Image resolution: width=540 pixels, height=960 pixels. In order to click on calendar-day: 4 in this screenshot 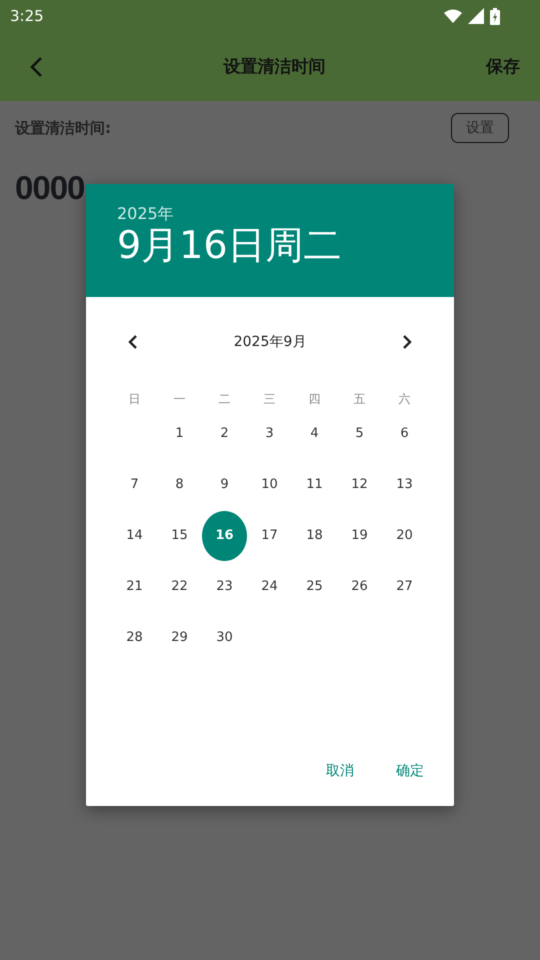, I will do `click(314, 433)`.